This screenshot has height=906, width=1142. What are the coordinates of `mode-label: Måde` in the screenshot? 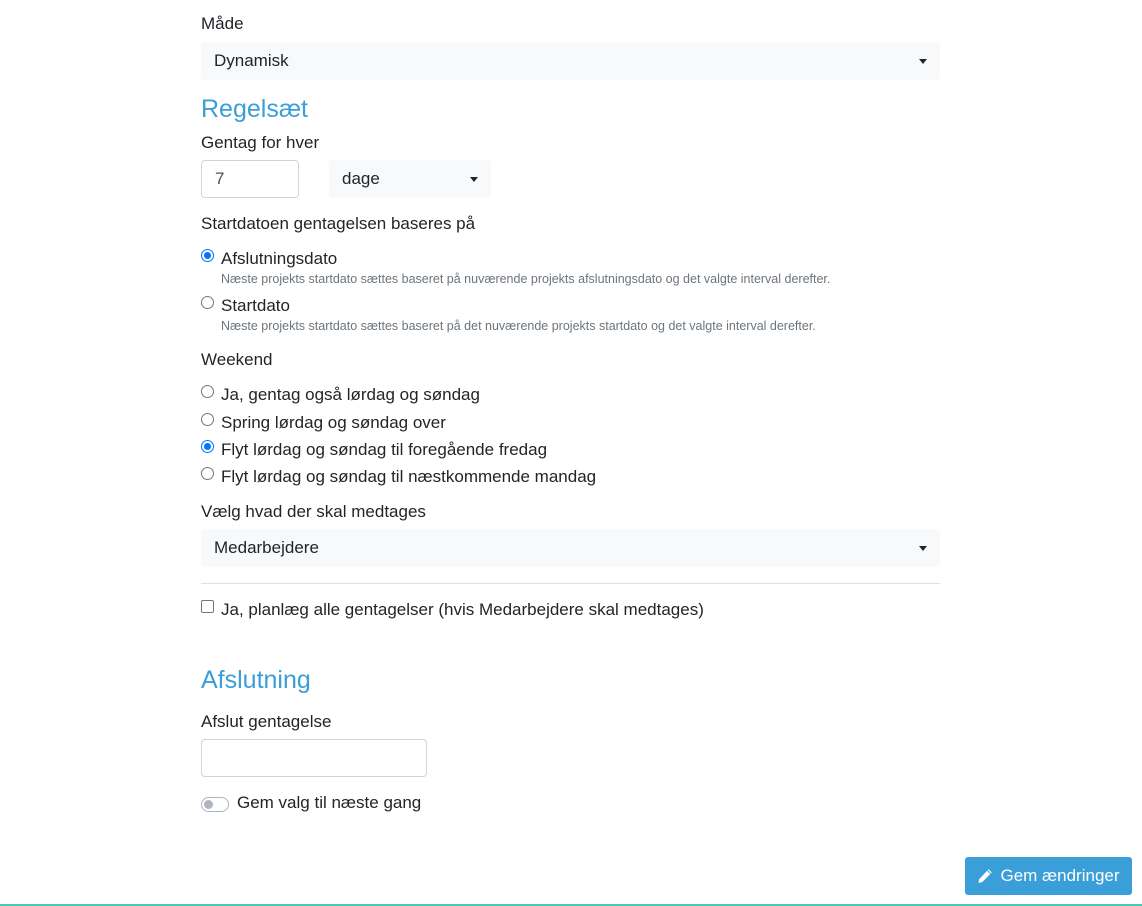 It's located at (222, 23).